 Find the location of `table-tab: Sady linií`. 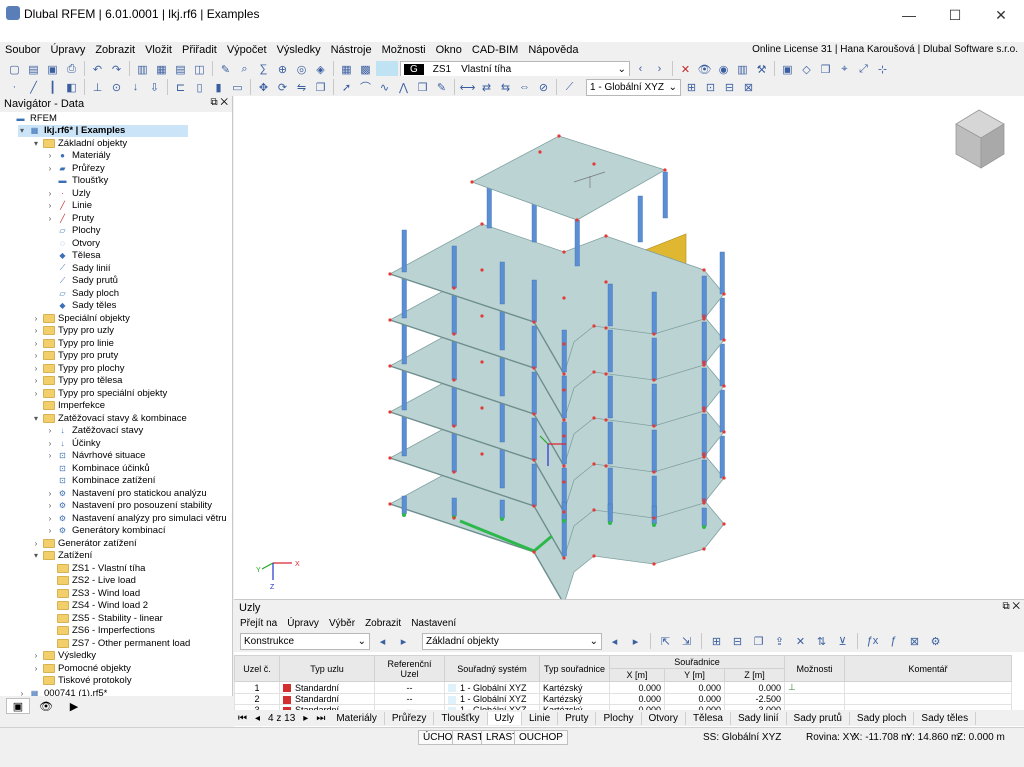

table-tab: Sady linií is located at coordinates (759, 718).